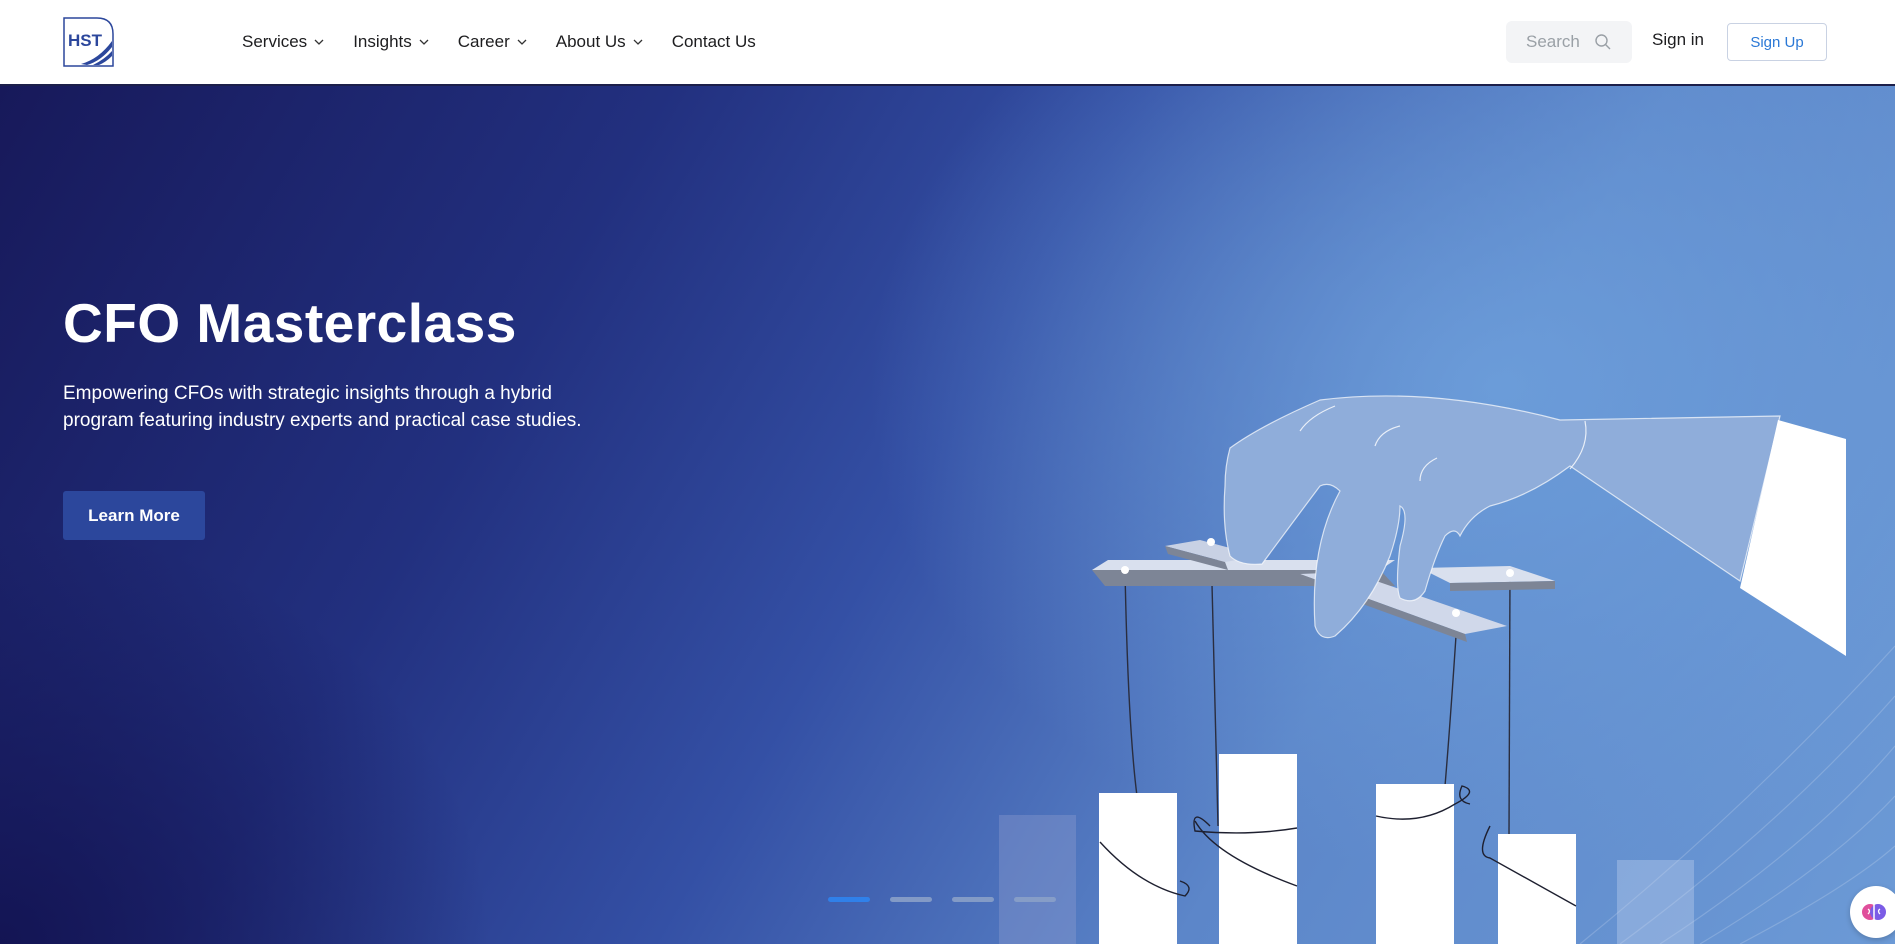 The height and width of the screenshot is (944, 1895). Describe the element at coordinates (1777, 42) in the screenshot. I see `sign-up-button: Sign Up` at that location.